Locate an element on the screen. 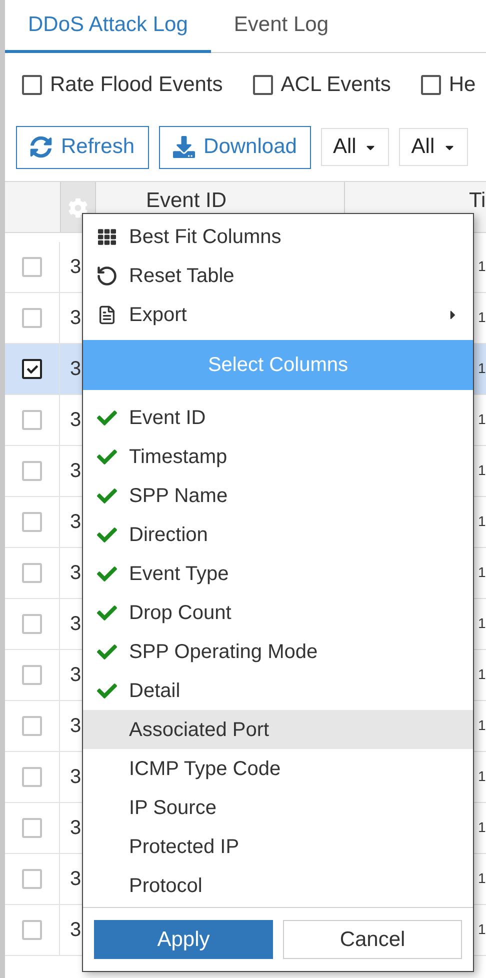 Image resolution: width=486 pixels, height=978 pixels. menu-item: SPP Name is located at coordinates (278, 495).